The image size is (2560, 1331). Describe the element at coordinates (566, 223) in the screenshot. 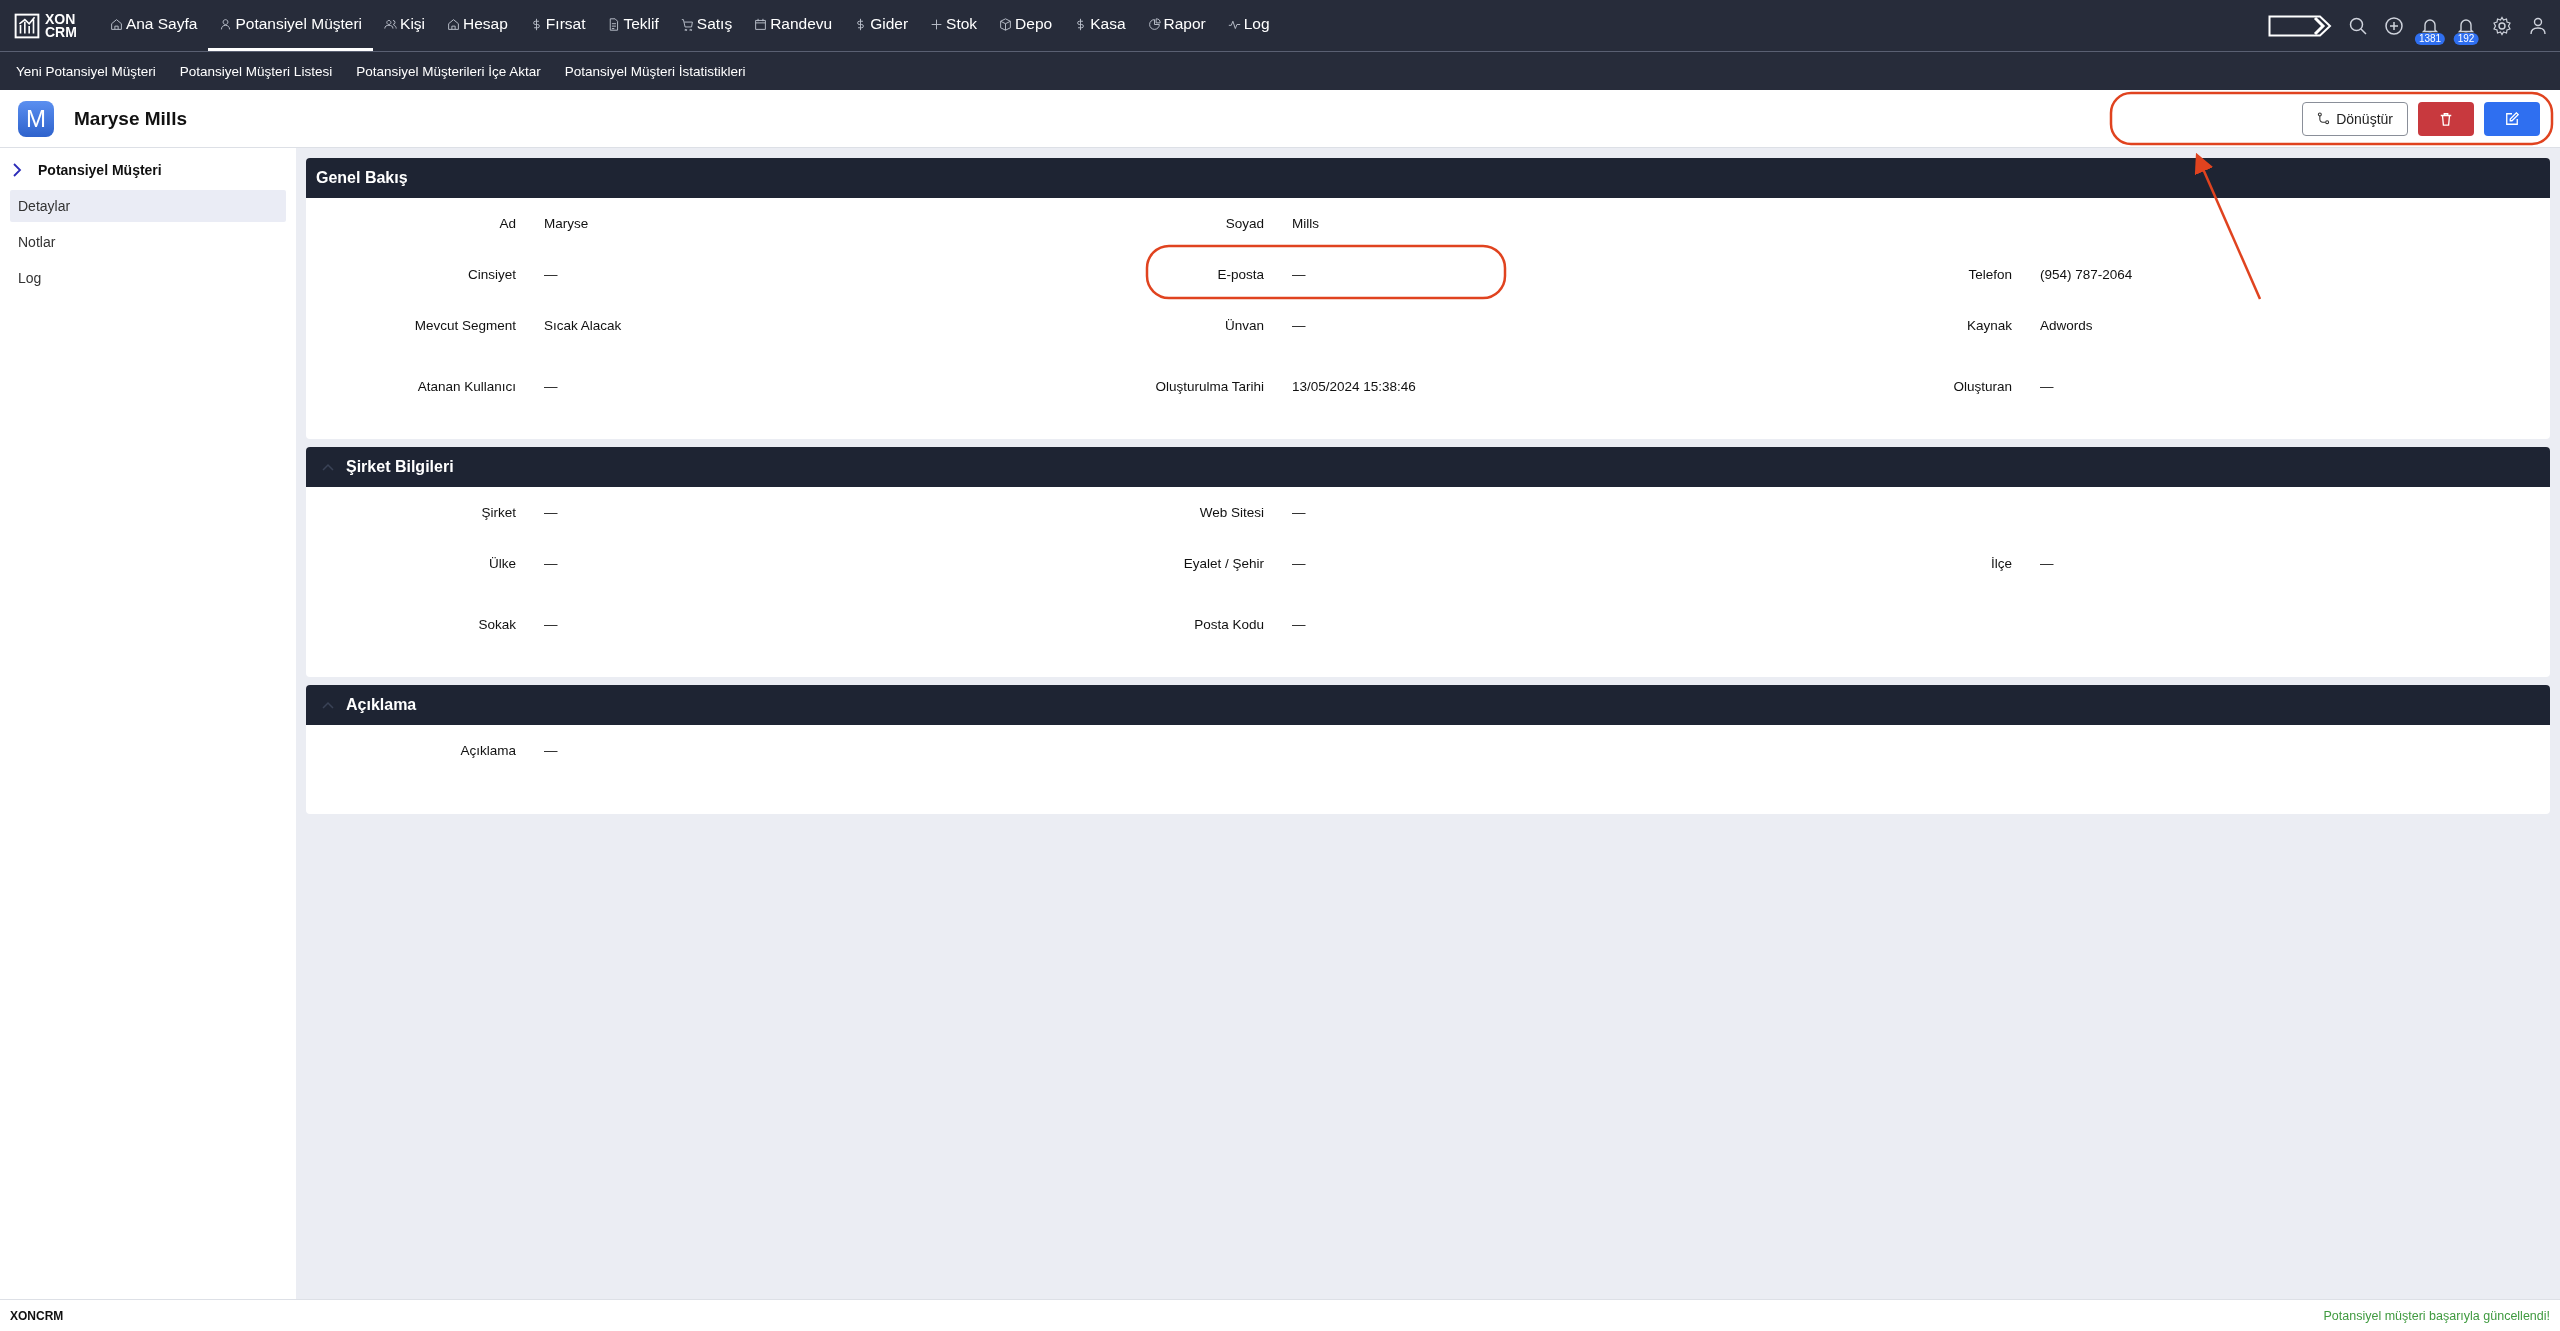

I see `field-value: Maryse` at that location.